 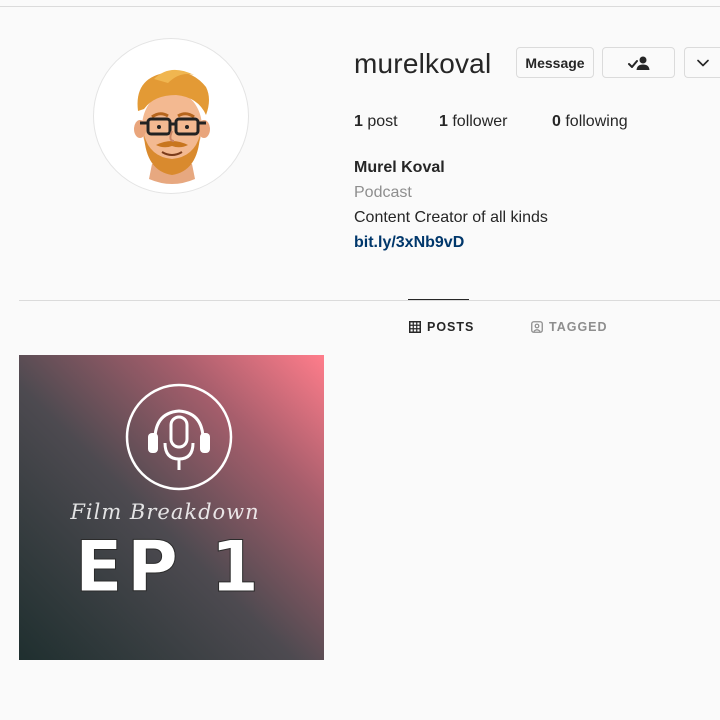 I want to click on more-options-button, so click(x=702, y=62).